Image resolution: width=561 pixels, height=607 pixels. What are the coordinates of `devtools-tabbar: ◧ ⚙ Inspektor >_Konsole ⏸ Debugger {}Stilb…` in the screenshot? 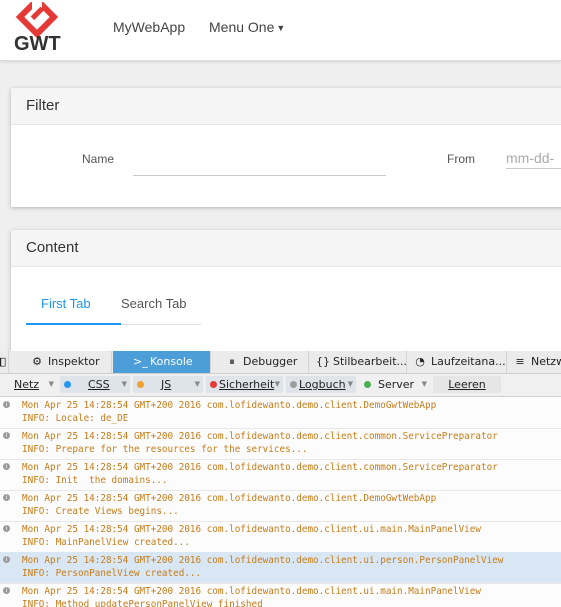 It's located at (280, 362).